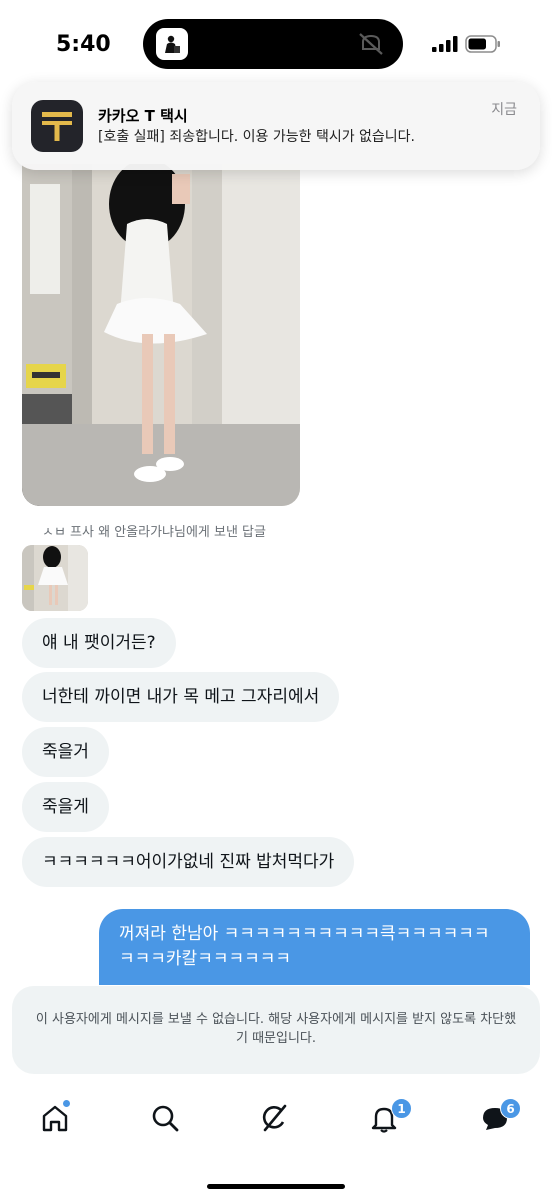 The image size is (552, 1200). Describe the element at coordinates (314, 947) in the screenshot. I see `my-message-bubble: 꺼져라 한남아 ㅋㅋㅋㅋㅋㅋㅋㅋㅋㅋ큭ㅋㅋㅋㅋㅋㅋ ㅋㅋㅋ카칼ㅋㅋㅋㅋㅋㅋ` at that location.